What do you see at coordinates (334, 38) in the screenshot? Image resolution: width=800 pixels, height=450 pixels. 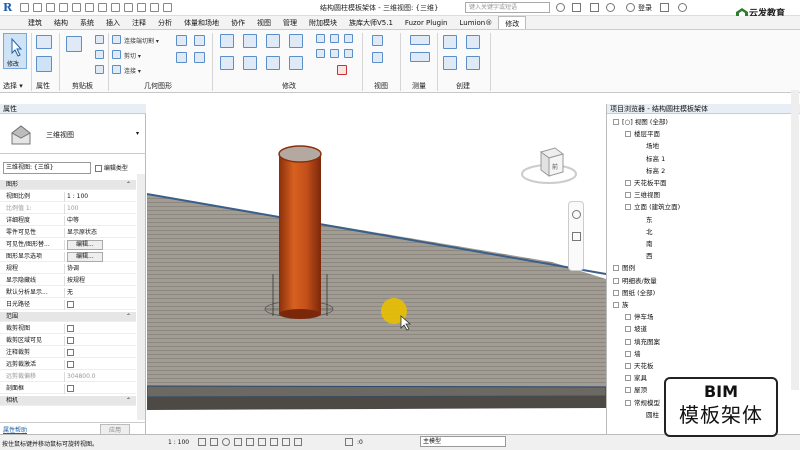 I see `split-gap-icon` at bounding box center [334, 38].